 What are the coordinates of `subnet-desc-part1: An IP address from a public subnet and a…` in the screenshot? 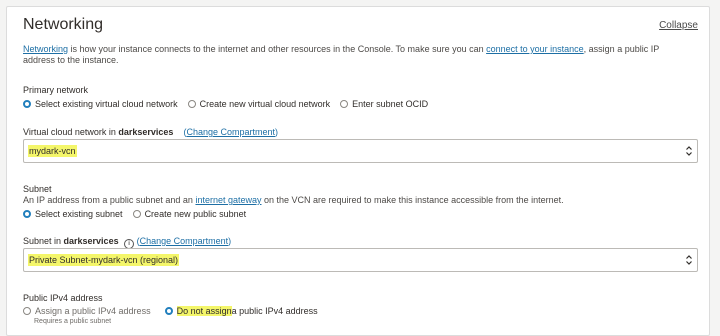 It's located at (109, 200).